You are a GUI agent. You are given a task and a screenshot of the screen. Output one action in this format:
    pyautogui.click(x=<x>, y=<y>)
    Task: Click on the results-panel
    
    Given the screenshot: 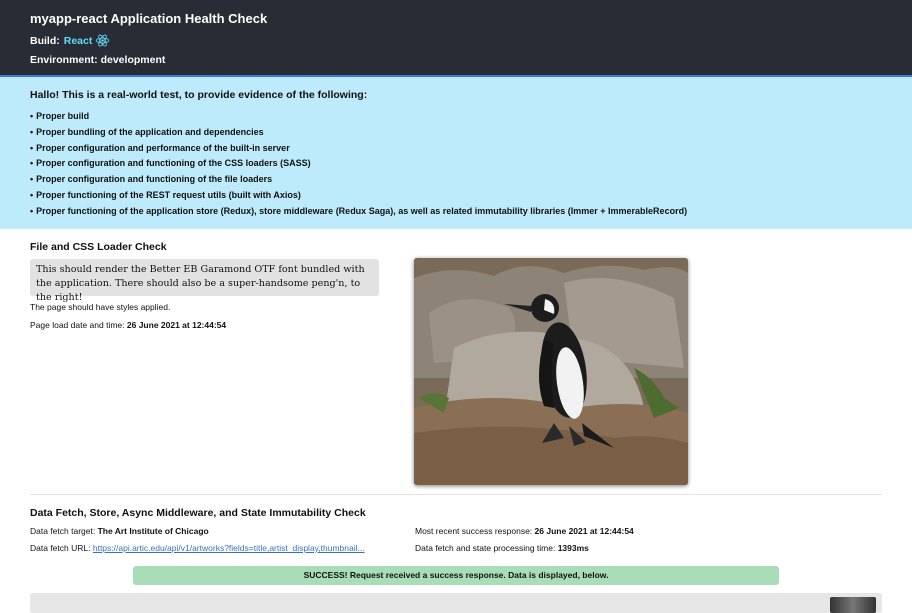 What is the action you would take?
    pyautogui.click(x=456, y=603)
    